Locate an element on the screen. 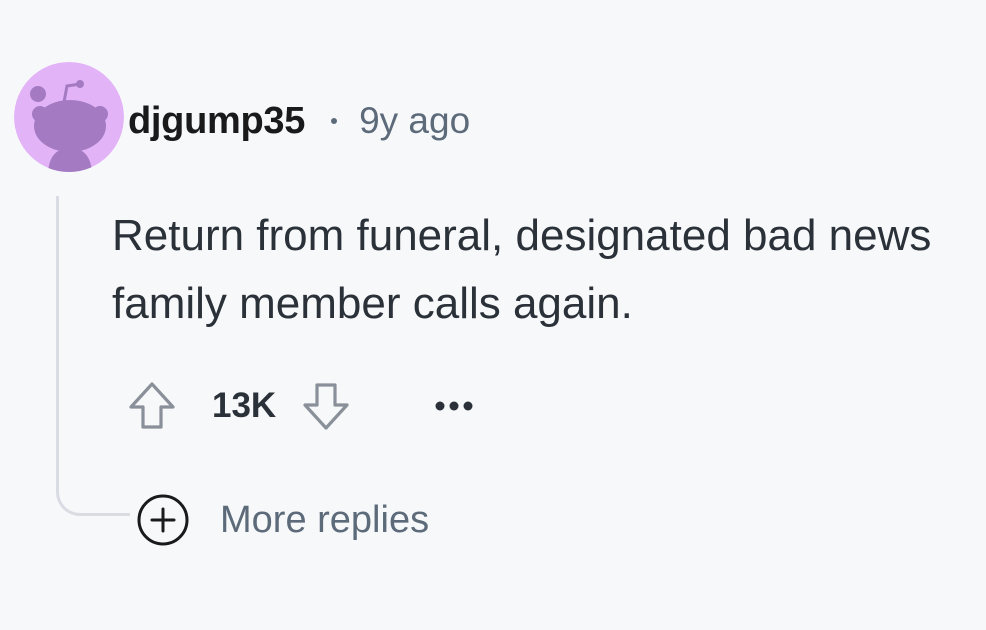  comment-actions: 13K is located at coordinates (301, 406).